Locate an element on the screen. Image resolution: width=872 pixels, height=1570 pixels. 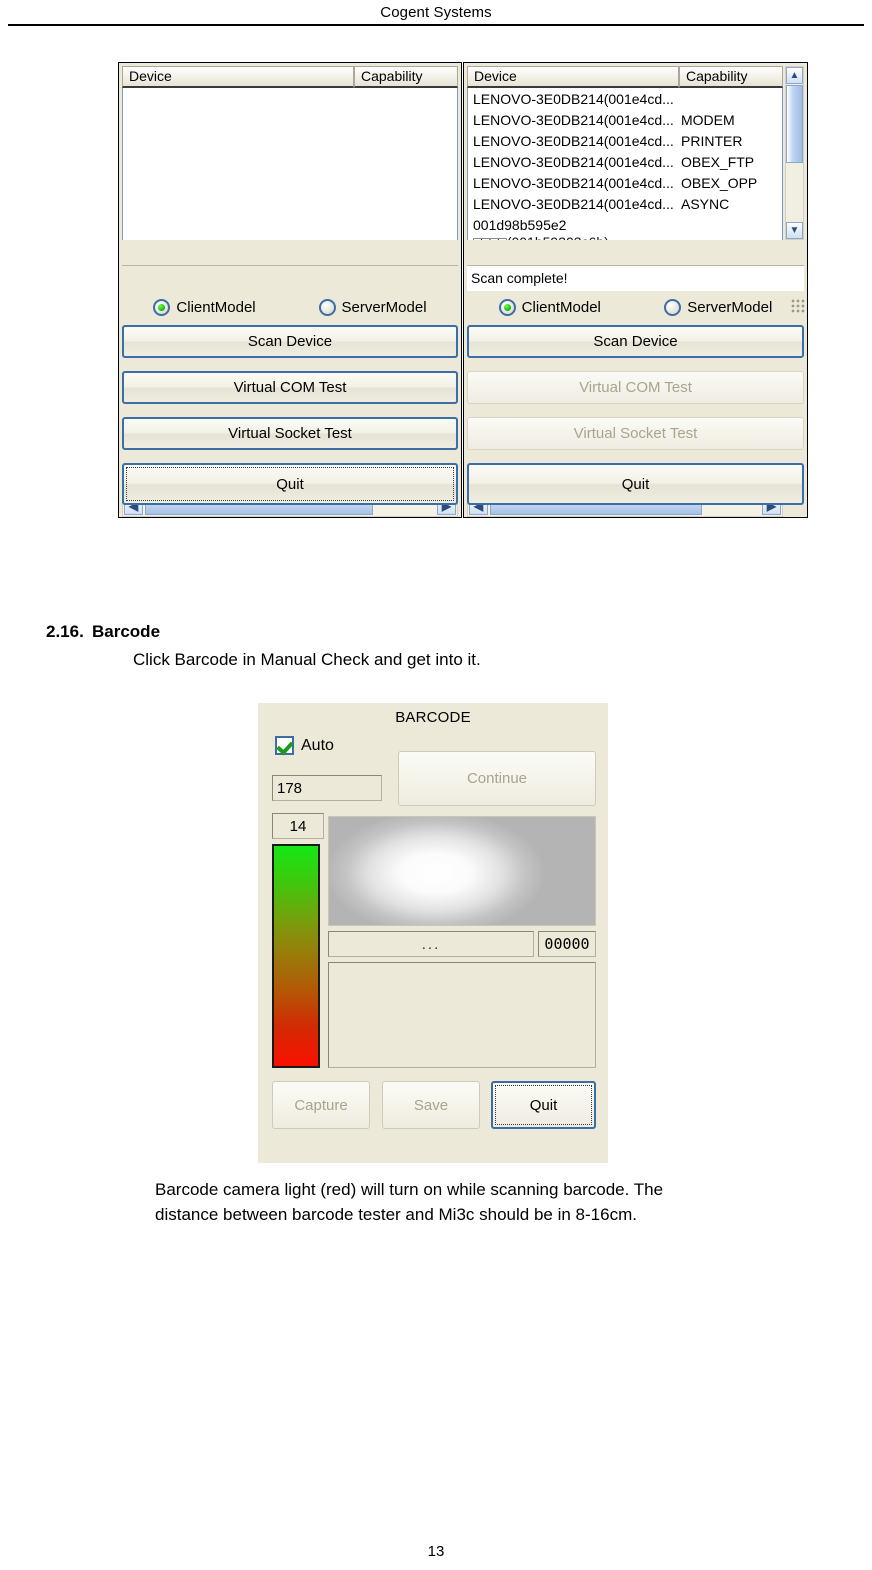
auto-checkbox-label: Auto is located at coordinates (317, 745).